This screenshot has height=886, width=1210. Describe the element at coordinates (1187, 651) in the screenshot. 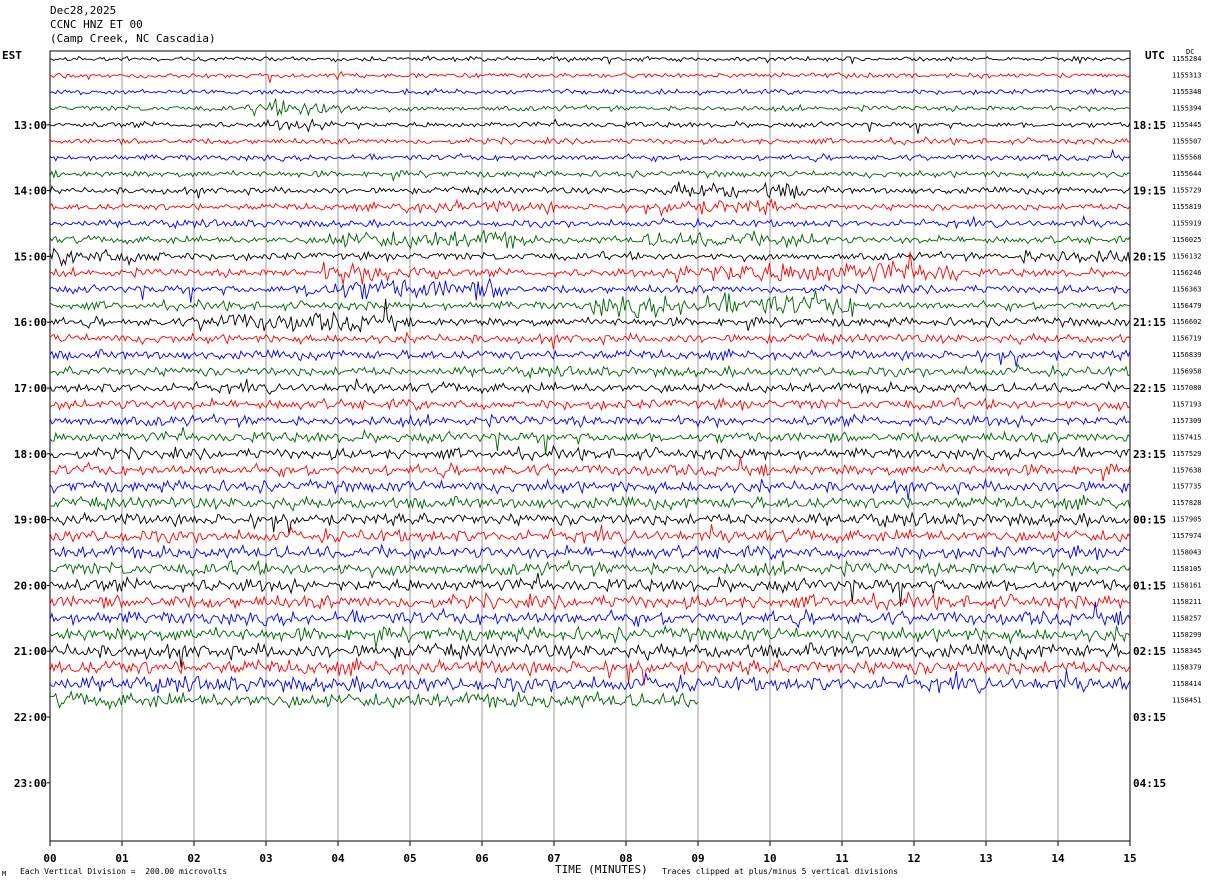

I see `trace-count-label: 1158345` at that location.